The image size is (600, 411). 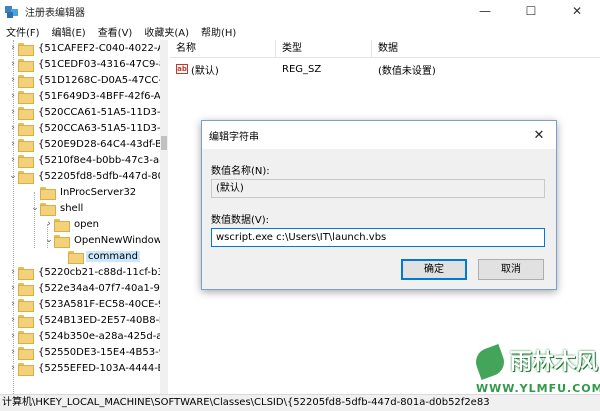 I want to click on tree-item: › {524b350e-a28a-425d-a4, so click(x=87, y=336).